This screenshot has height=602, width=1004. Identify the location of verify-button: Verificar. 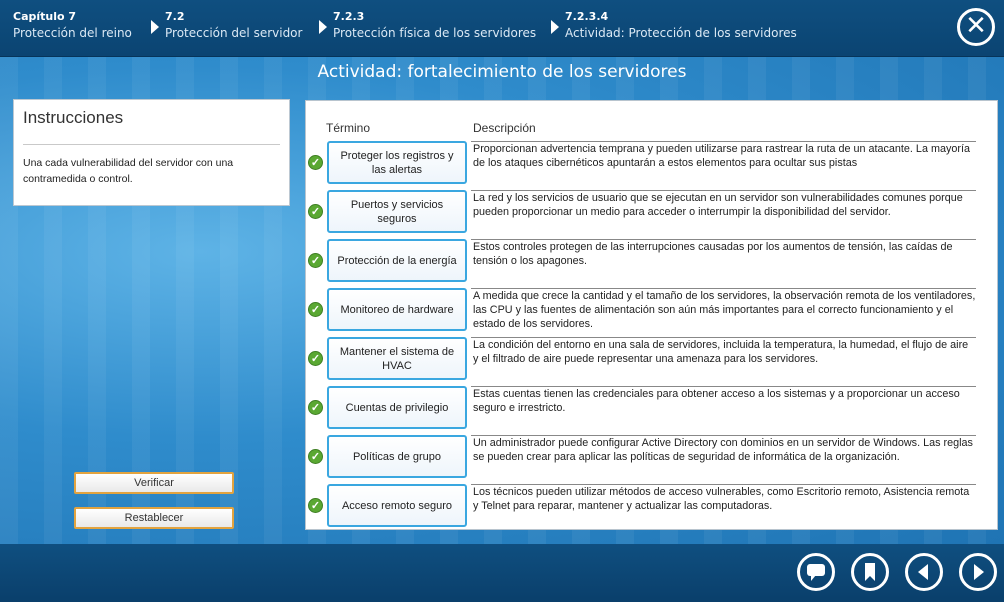
(154, 483).